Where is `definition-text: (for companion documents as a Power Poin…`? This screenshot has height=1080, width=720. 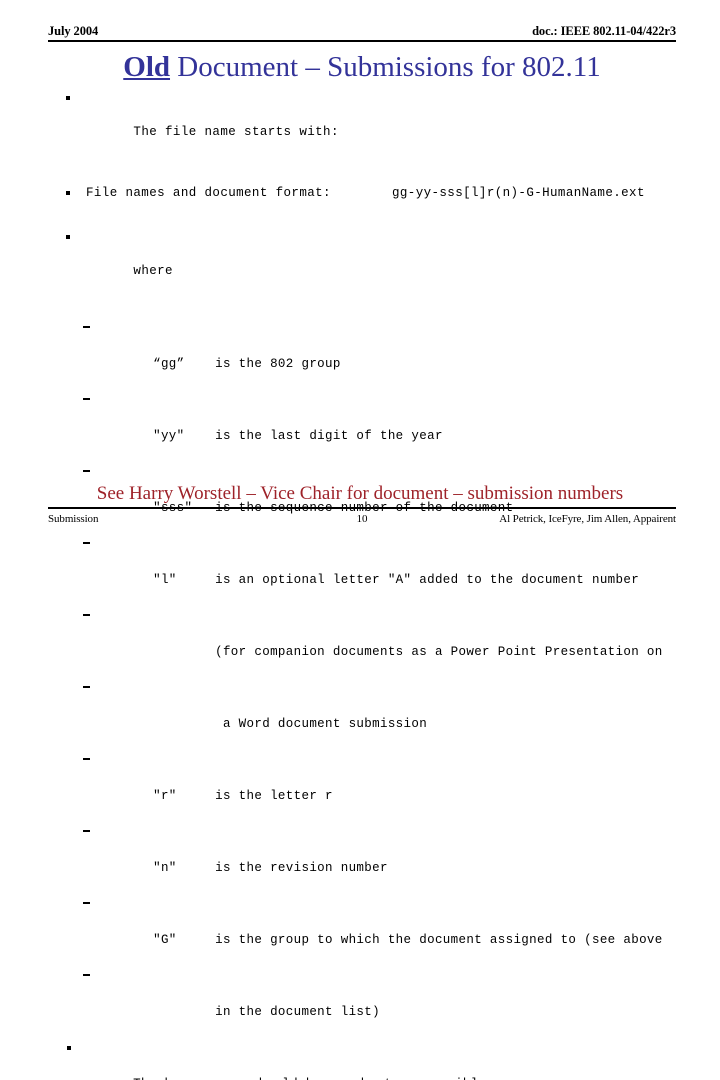 definition-text: (for companion documents as a Power Poin… is located at coordinates (439, 652).